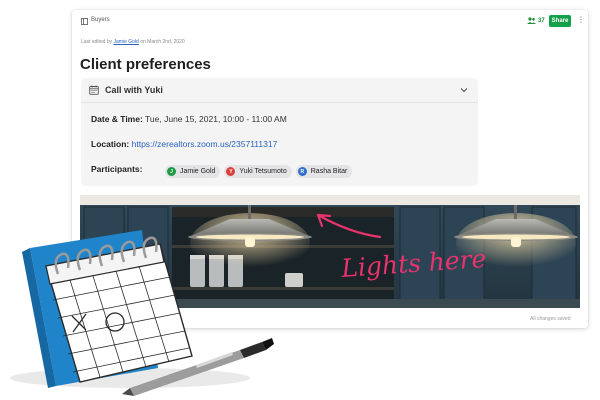  What do you see at coordinates (134, 90) in the screenshot?
I see `meeting-title: Call with Yuki` at bounding box center [134, 90].